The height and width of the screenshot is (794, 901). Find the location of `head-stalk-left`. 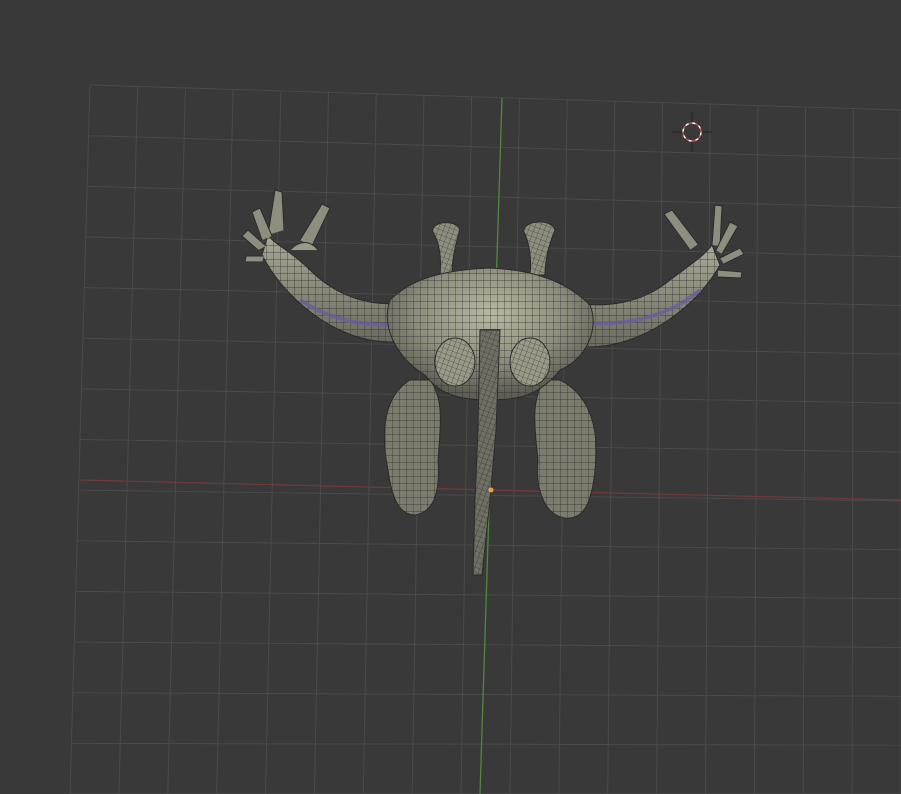

head-stalk-left is located at coordinates (446, 249).